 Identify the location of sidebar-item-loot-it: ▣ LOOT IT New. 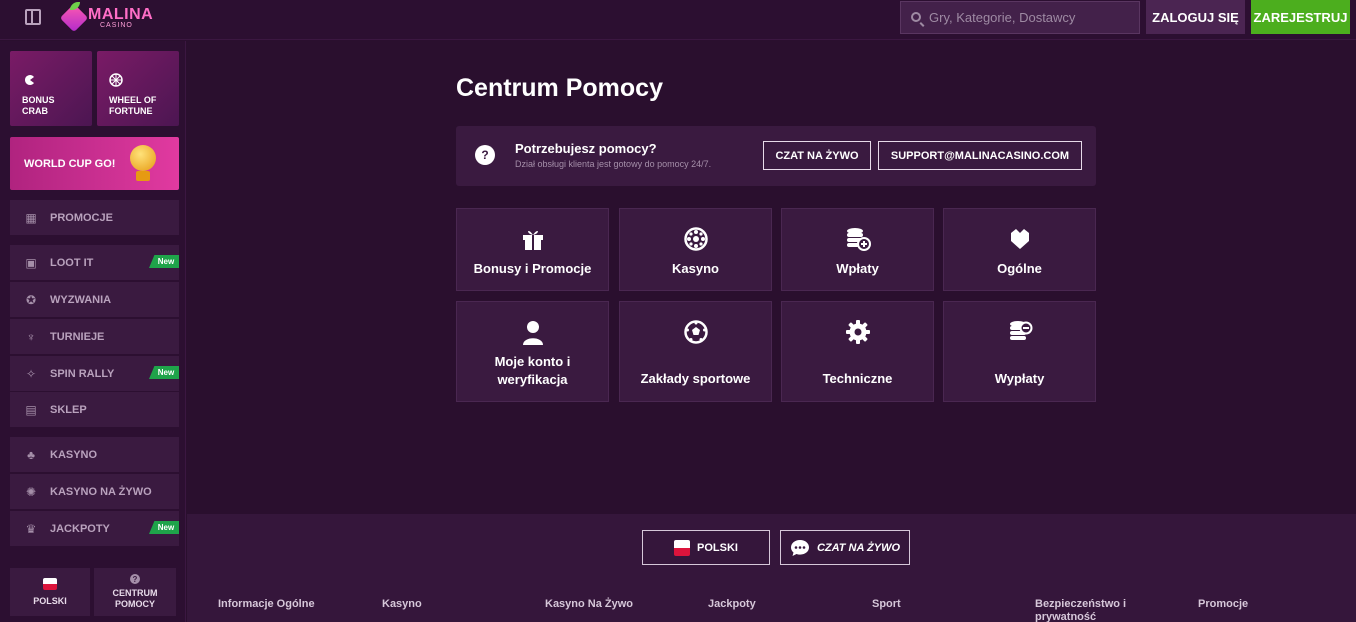
(94, 262).